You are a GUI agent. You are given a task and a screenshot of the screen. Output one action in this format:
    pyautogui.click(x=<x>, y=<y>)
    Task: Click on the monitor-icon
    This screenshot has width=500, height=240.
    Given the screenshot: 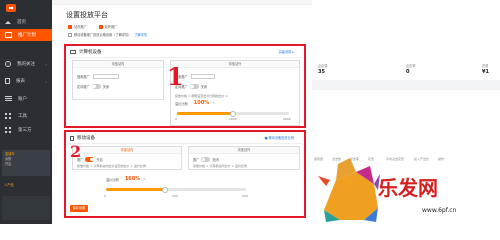 What is the action you would take?
    pyautogui.click(x=73, y=52)
    